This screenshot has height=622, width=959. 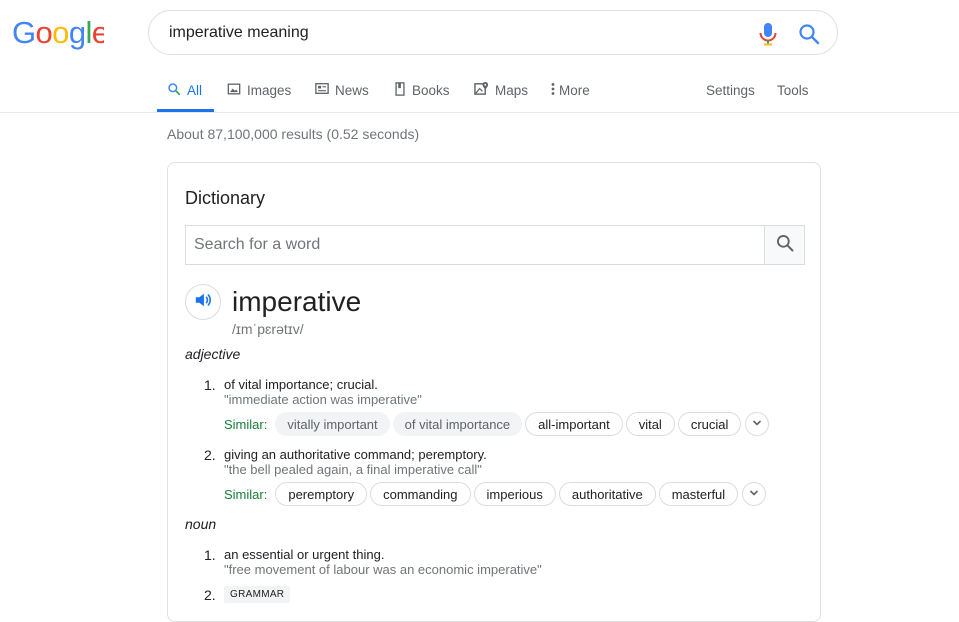 What do you see at coordinates (512, 90) in the screenshot?
I see `tab-label: Maps` at bounding box center [512, 90].